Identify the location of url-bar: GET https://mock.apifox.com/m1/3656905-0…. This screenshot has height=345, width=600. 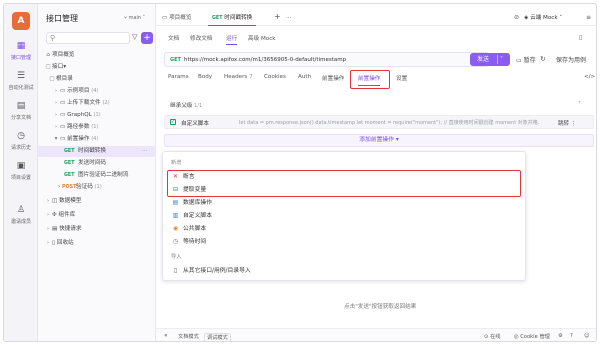
(326, 59).